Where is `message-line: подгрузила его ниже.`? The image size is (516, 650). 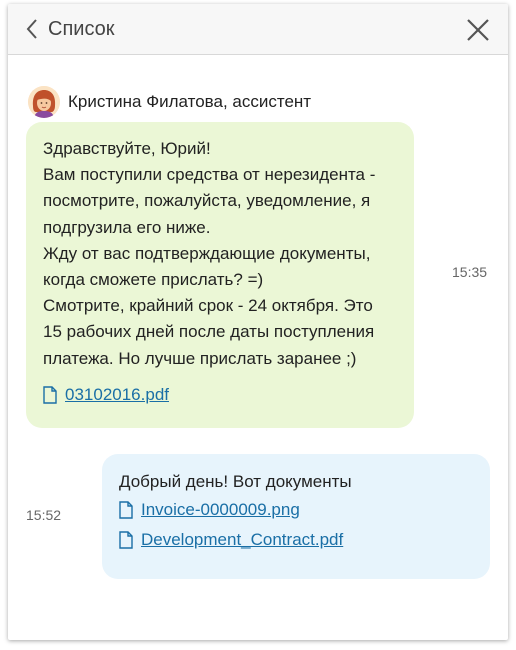
message-line: подгрузила его ниже. is located at coordinates (127, 227).